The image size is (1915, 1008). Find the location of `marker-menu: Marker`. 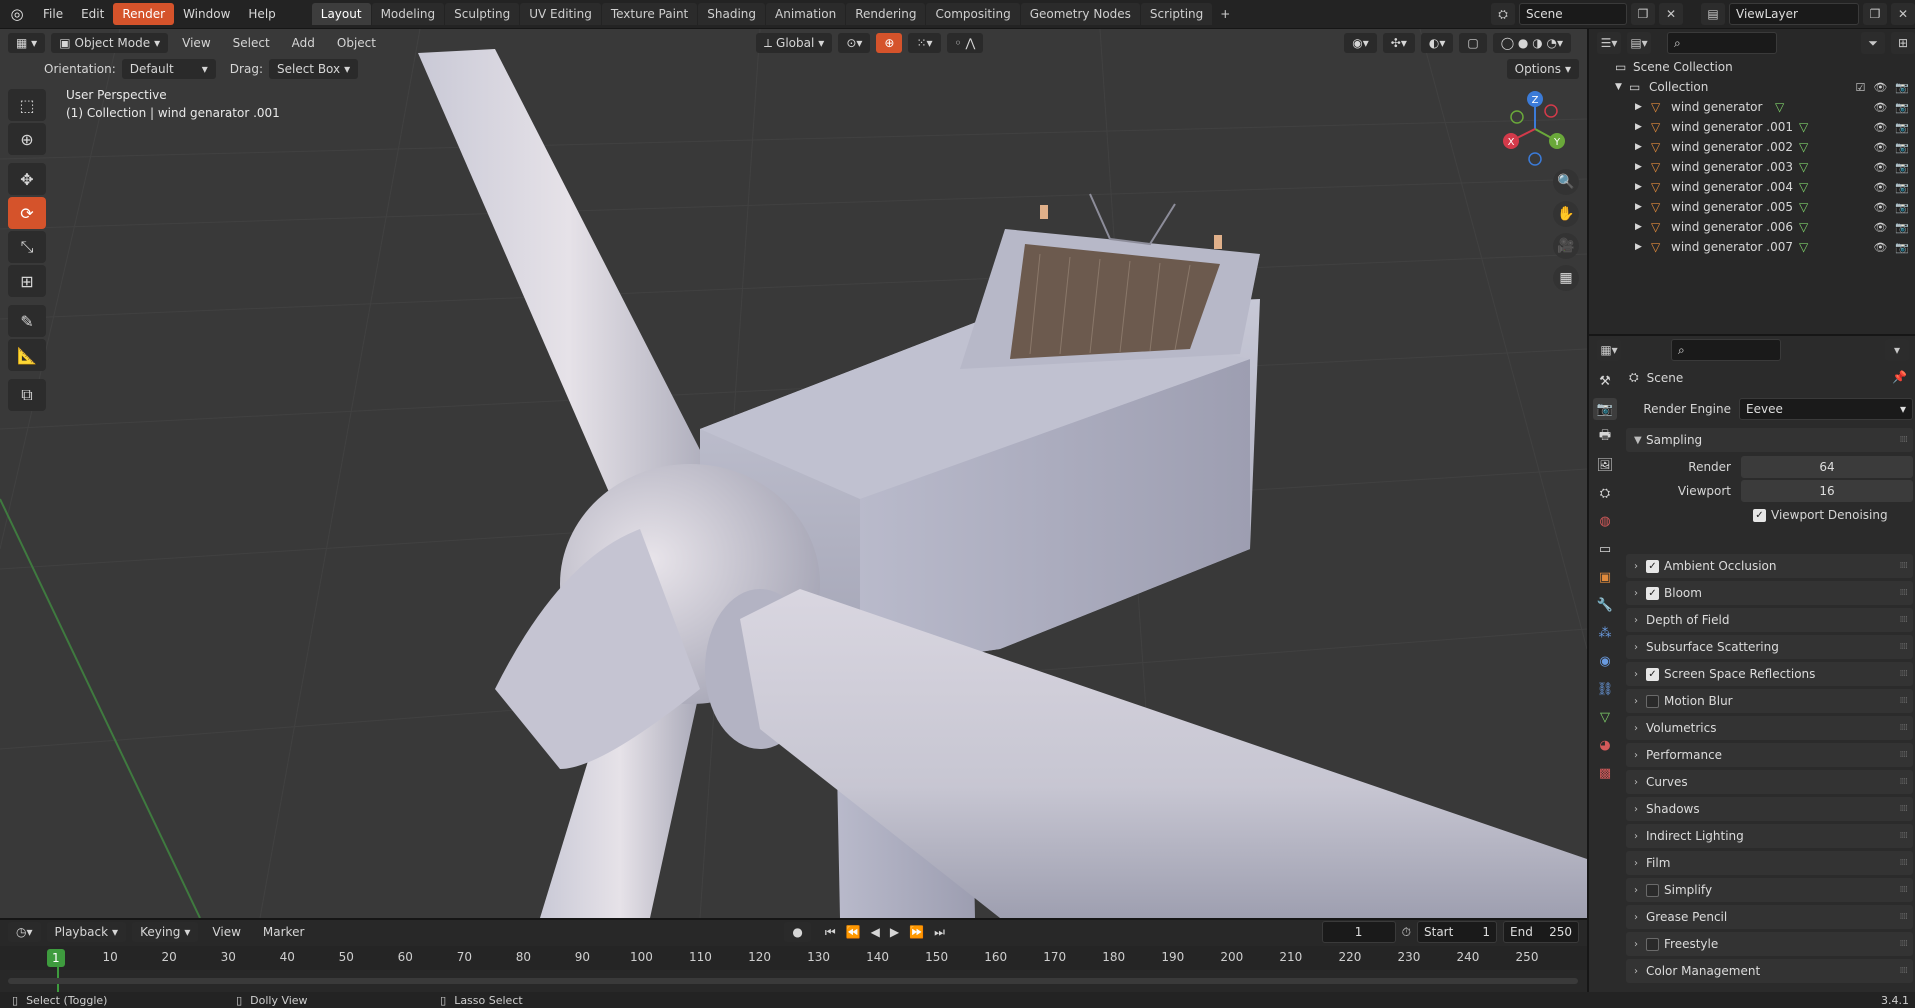

marker-menu: Marker is located at coordinates (283, 932).